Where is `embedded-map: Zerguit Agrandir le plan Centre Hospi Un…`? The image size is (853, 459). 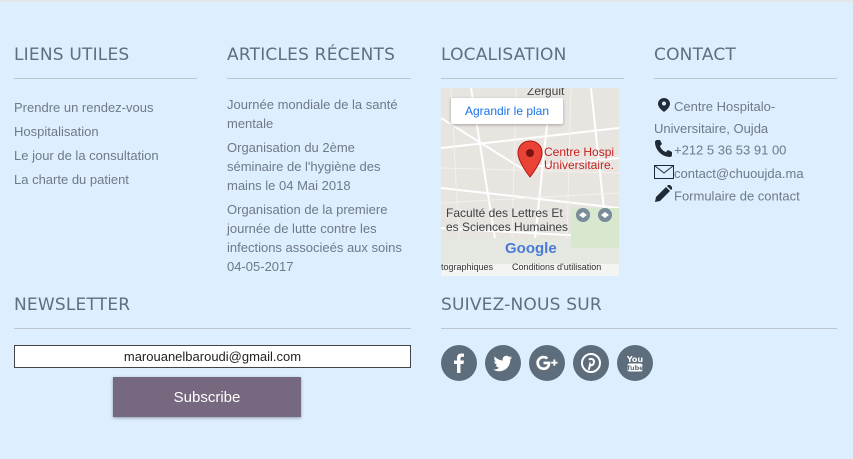
embedded-map: Zerguit Agrandir le plan Centre Hospi Un… is located at coordinates (530, 182).